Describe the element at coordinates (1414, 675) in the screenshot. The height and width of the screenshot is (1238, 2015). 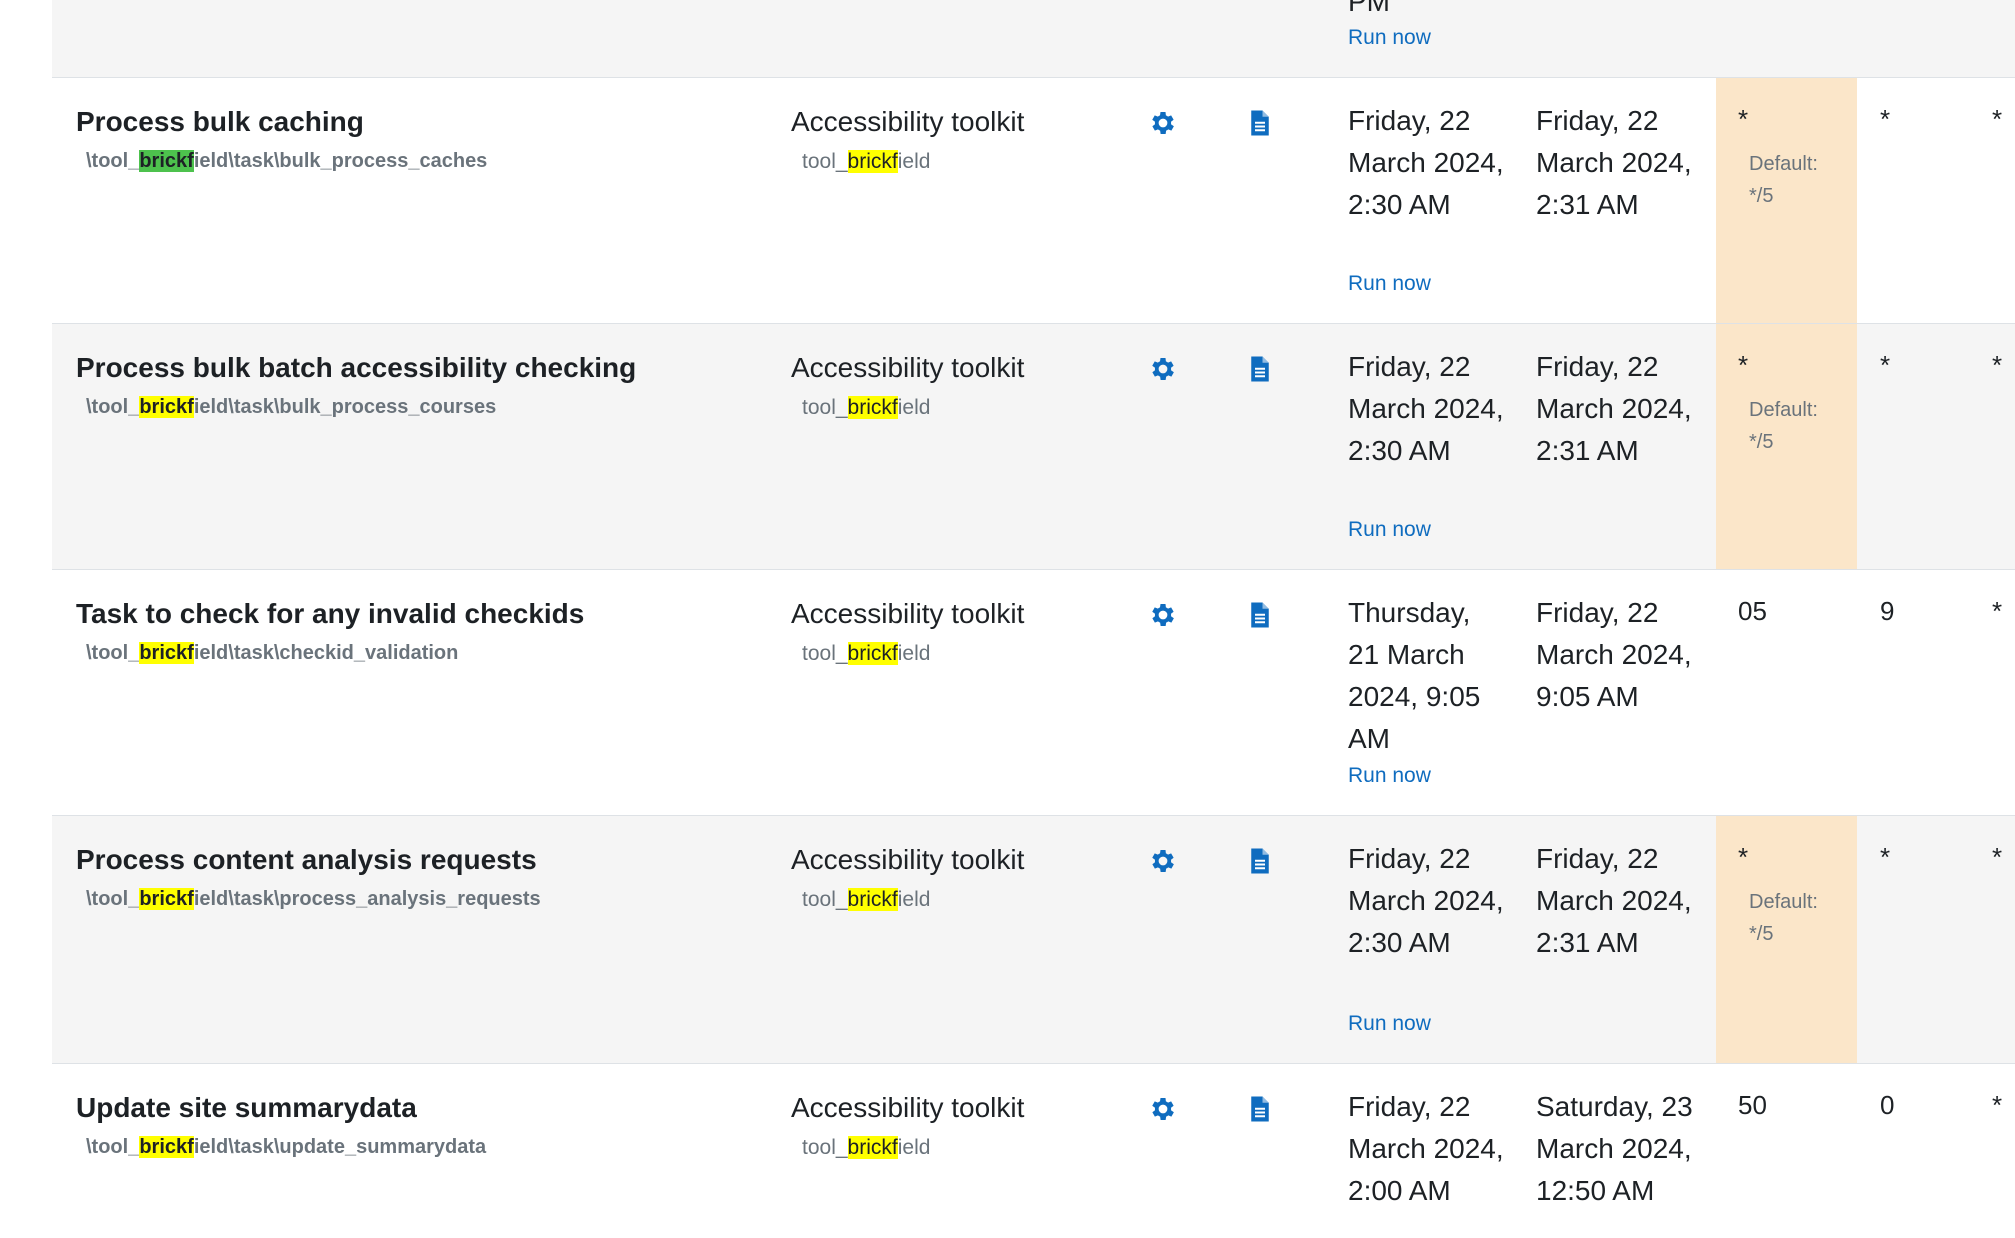
I see `last-run: Thursday, 21 March 2024, 9:05 AM` at that location.